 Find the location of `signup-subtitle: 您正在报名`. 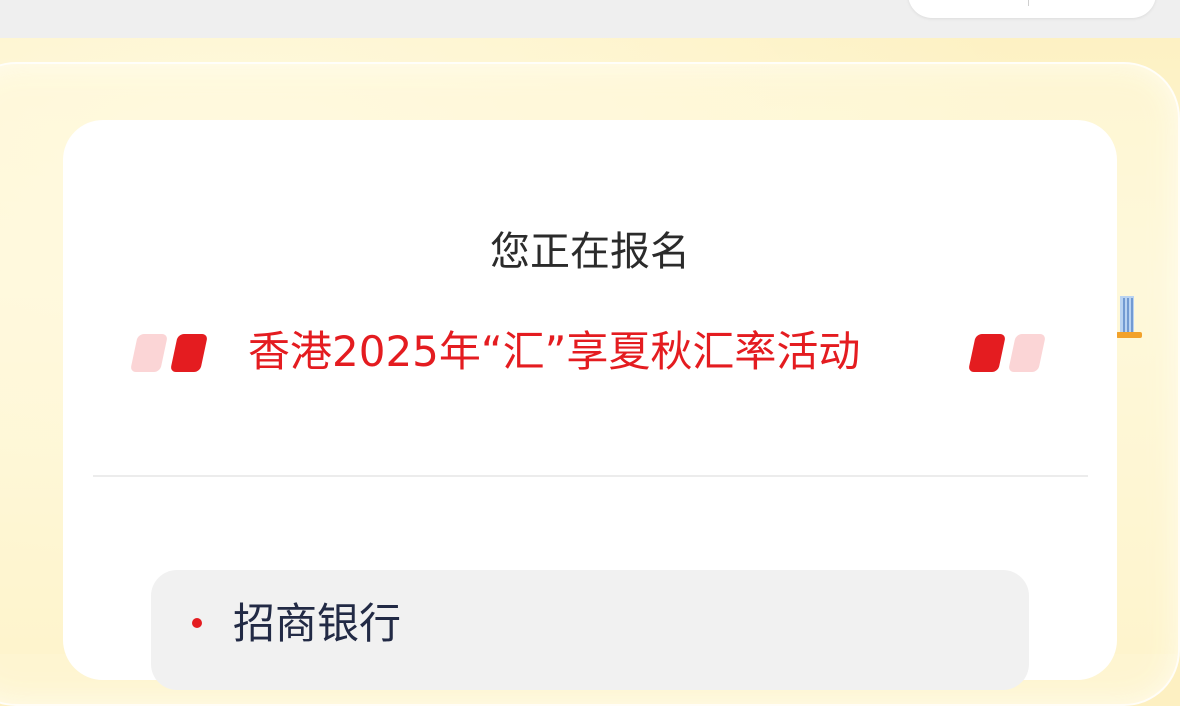

signup-subtitle: 您正在报名 is located at coordinates (590, 252).